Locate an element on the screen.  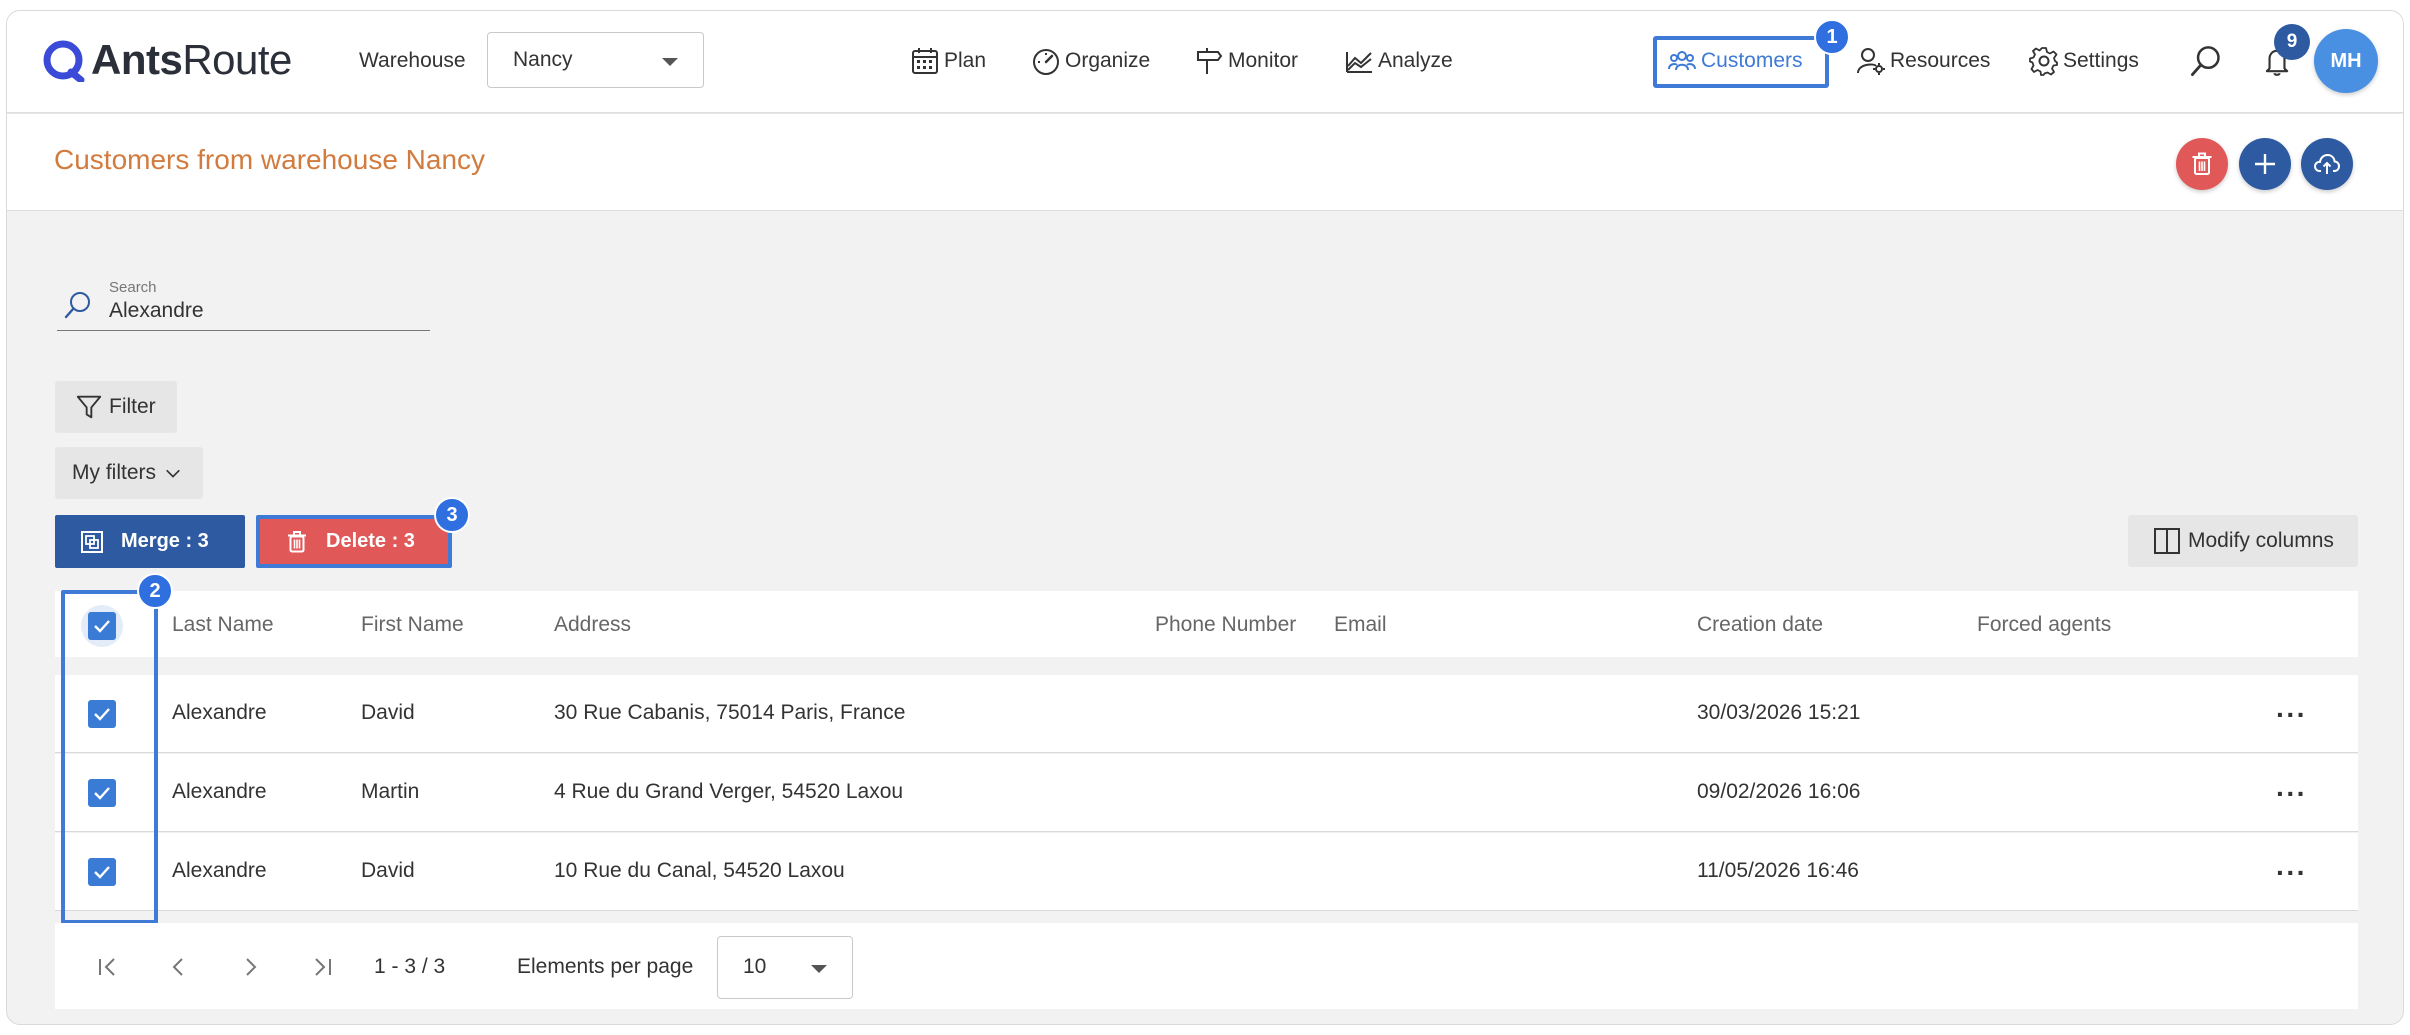
annotation-marker-2: 2 is located at coordinates (155, 591).